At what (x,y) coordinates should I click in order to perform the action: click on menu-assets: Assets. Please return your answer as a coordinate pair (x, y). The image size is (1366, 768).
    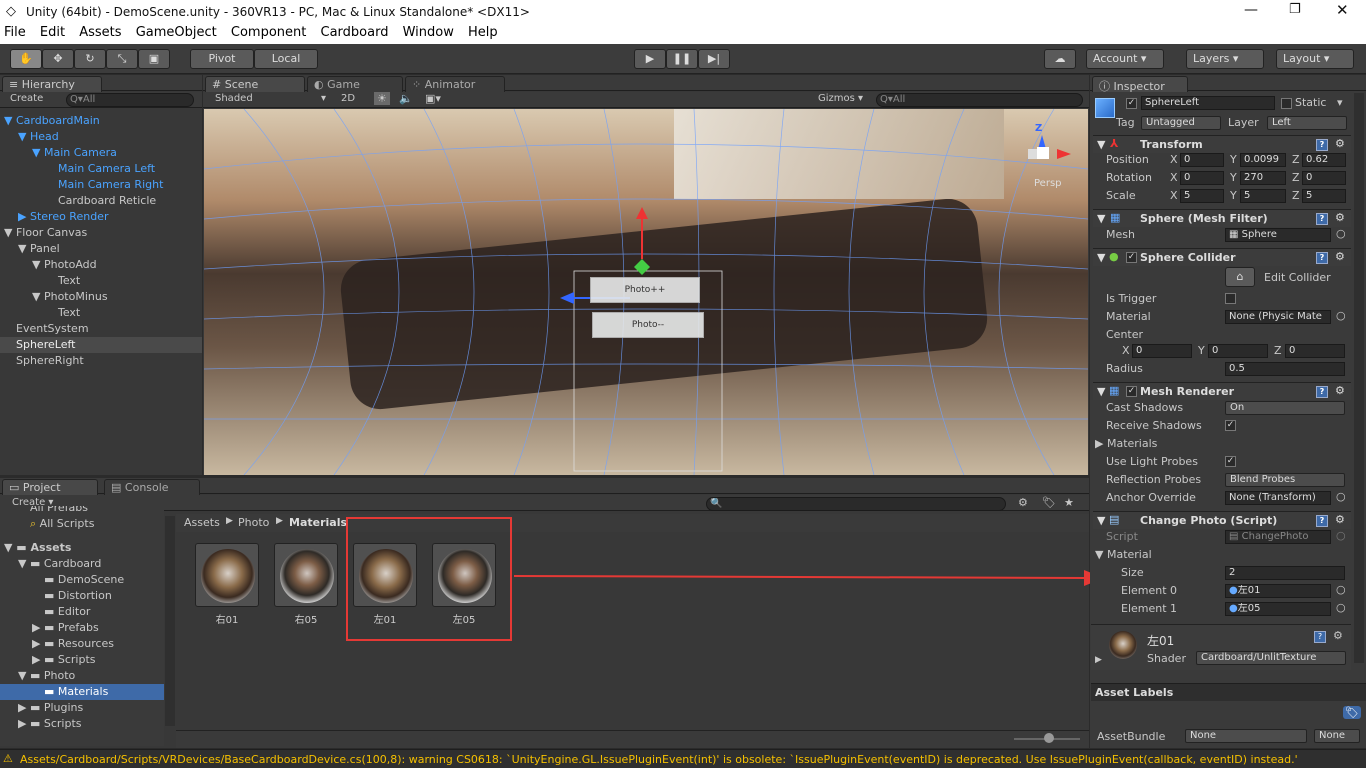
    Looking at the image, I should click on (100, 33).